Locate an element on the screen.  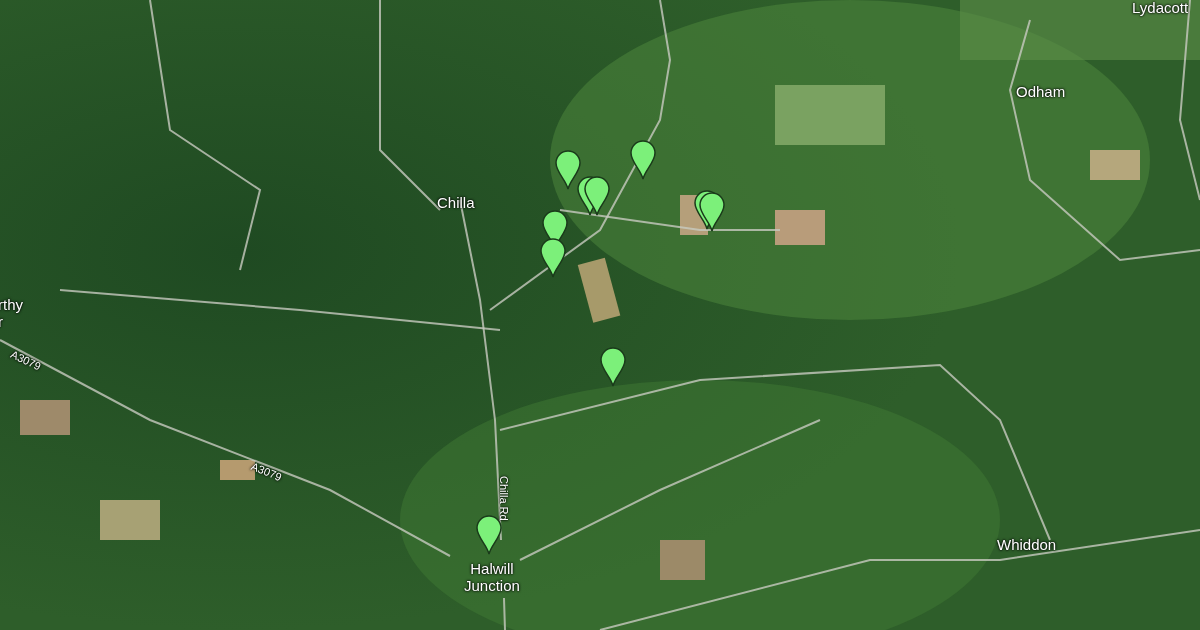
place-label: Chilla is located at coordinates (456, 203).